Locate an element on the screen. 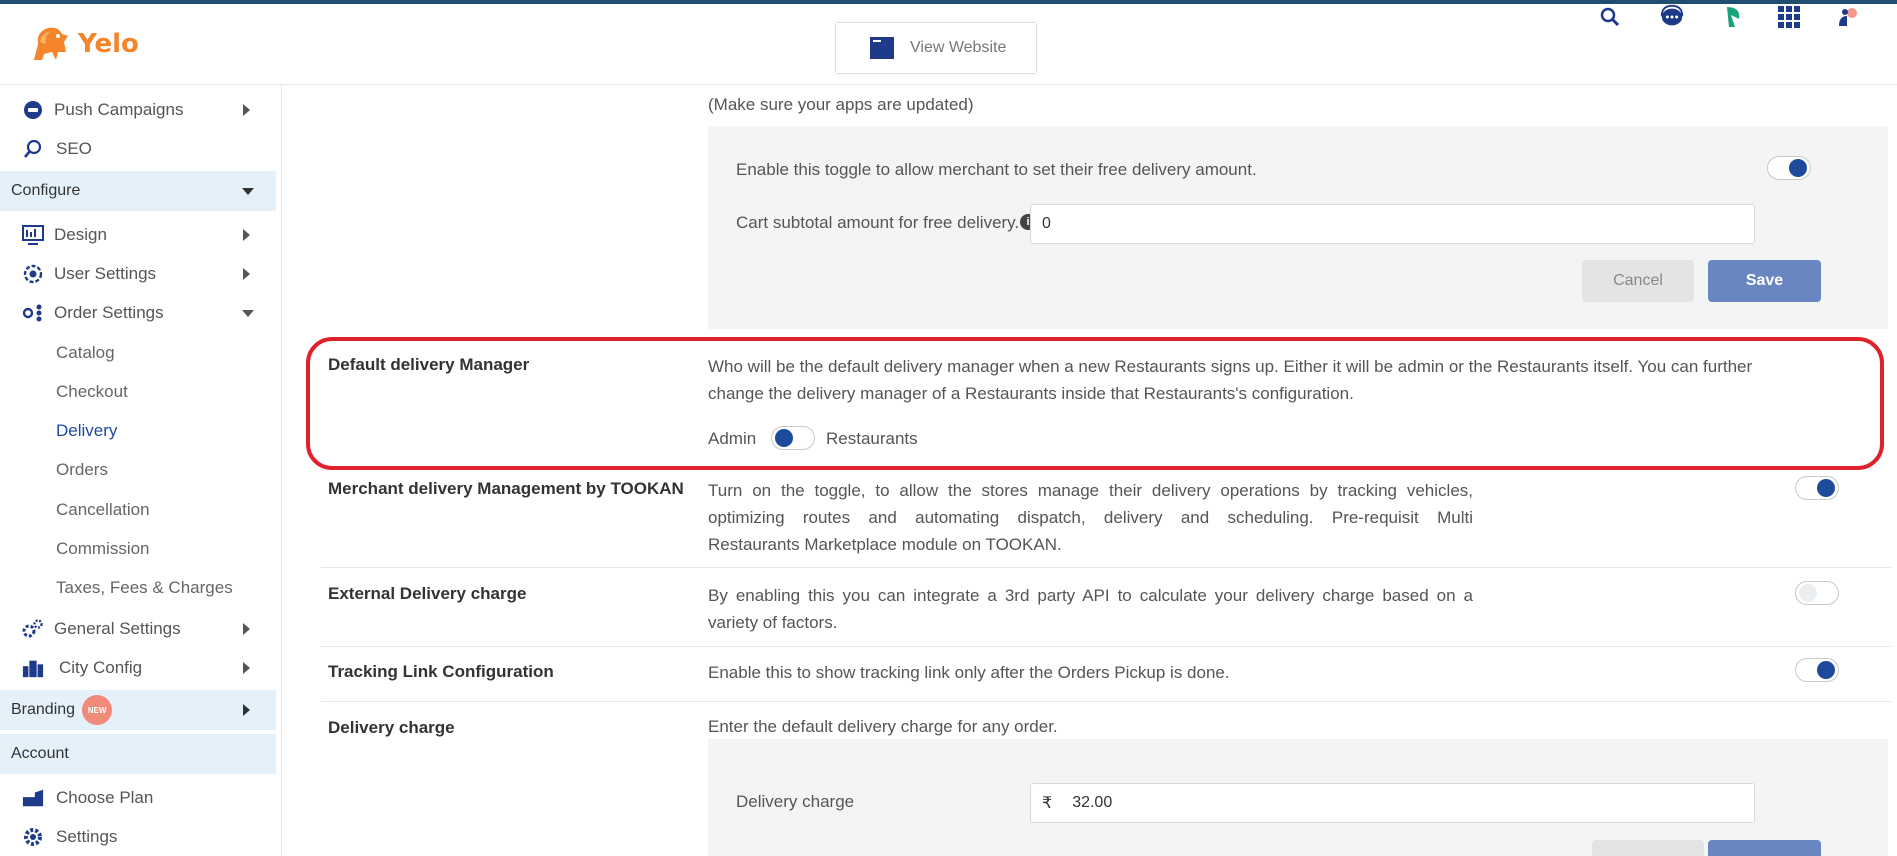 The image size is (1897, 856). sidebar-section-branding: Branding NEW is located at coordinates (138, 710).